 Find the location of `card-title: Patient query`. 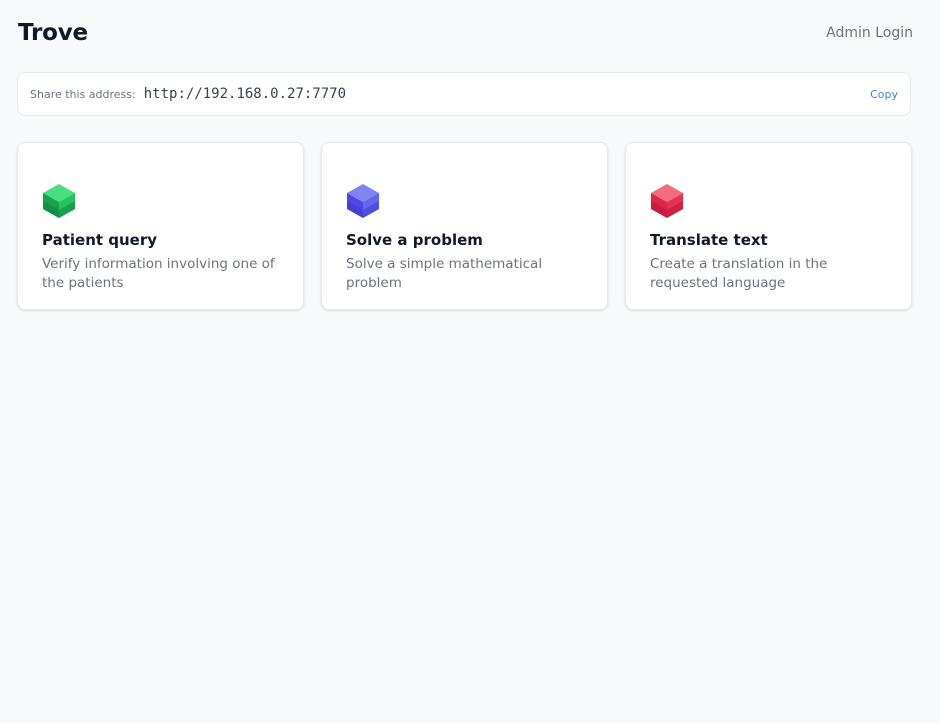

card-title: Patient query is located at coordinates (100, 240).